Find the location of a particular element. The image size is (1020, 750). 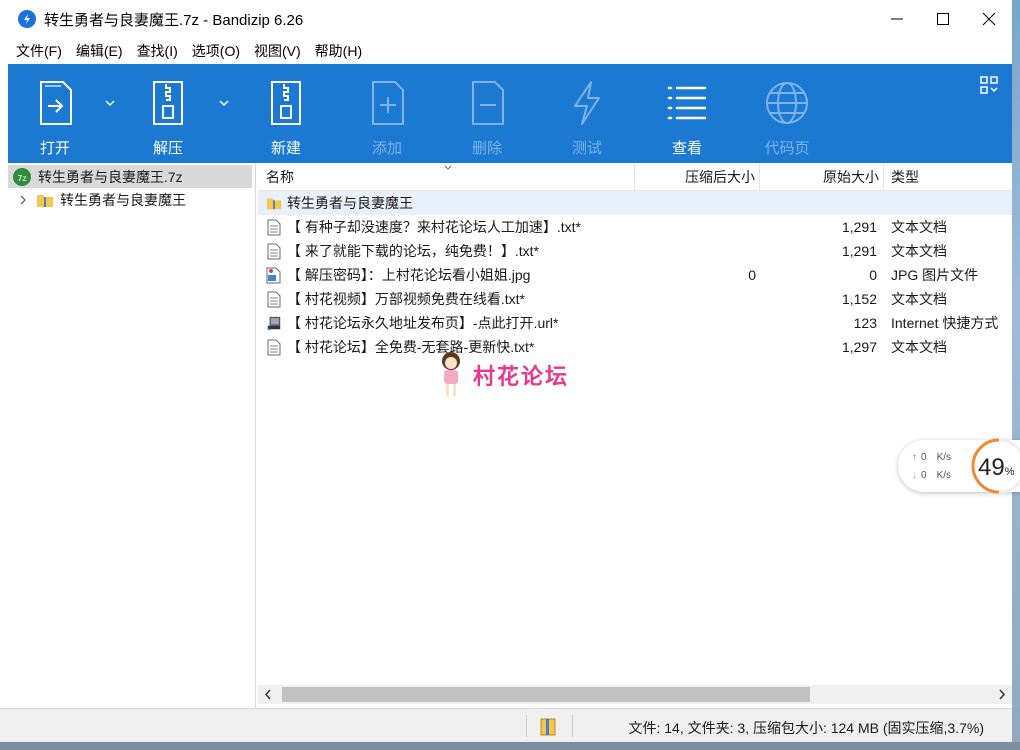

original-size: 123 is located at coordinates (865, 323).